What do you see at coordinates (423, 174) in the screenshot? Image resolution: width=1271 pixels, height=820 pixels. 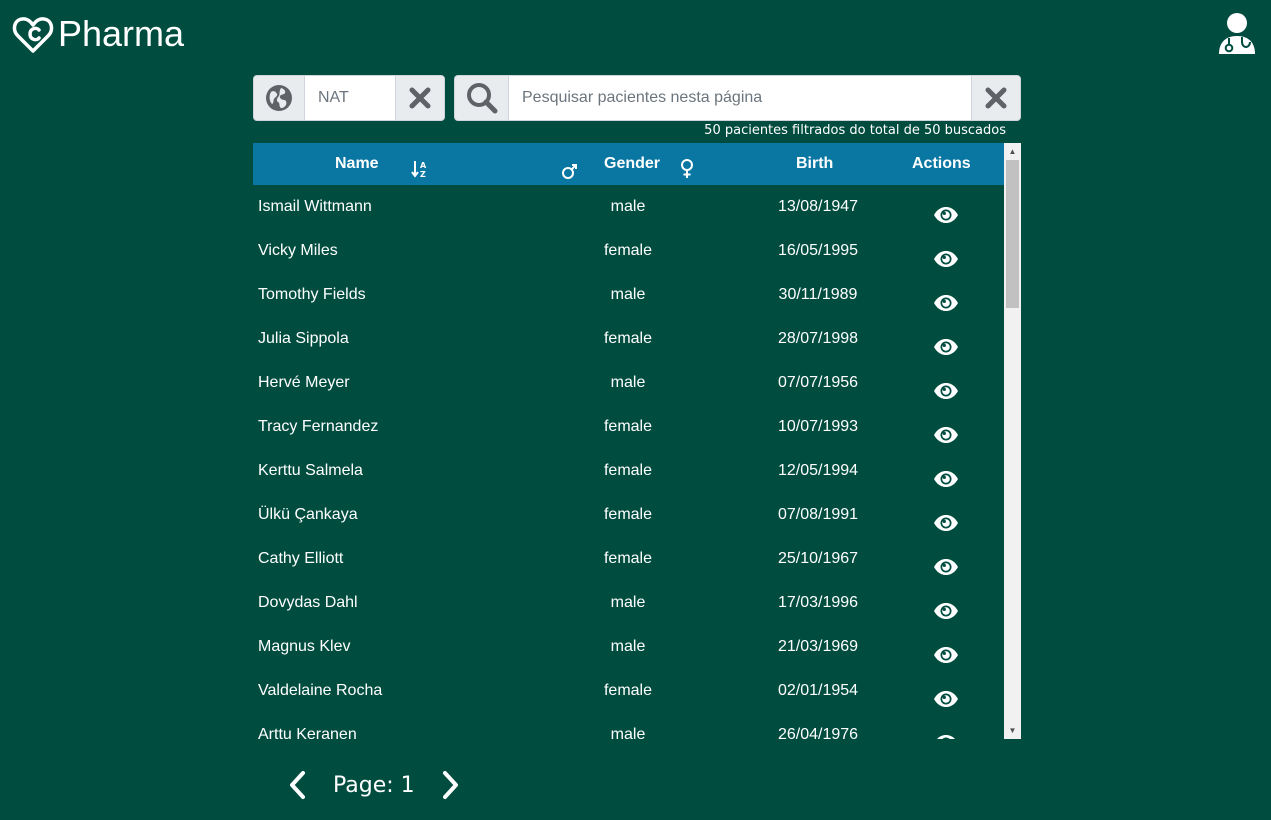 I see `svg-text: Z` at bounding box center [423, 174].